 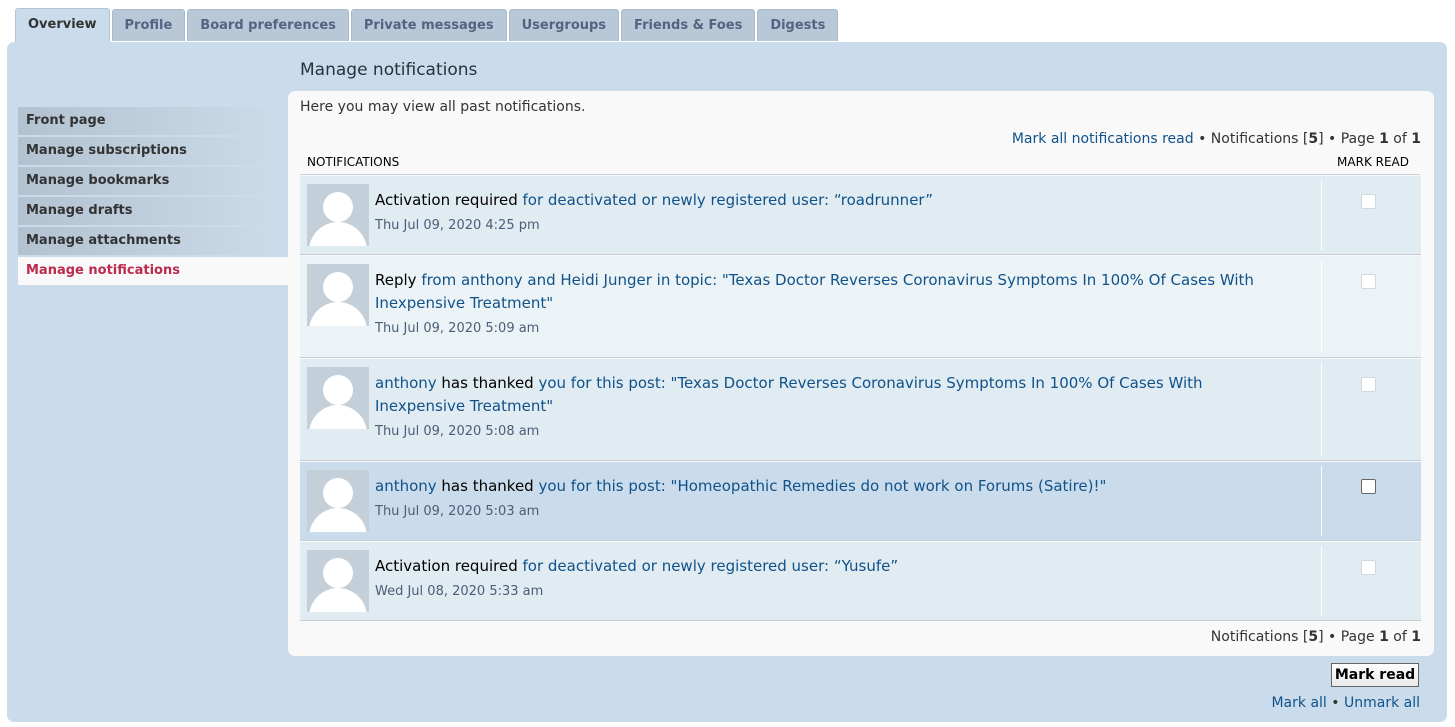 What do you see at coordinates (268, 25) in the screenshot?
I see `tab-board-preferences: Board preferences` at bounding box center [268, 25].